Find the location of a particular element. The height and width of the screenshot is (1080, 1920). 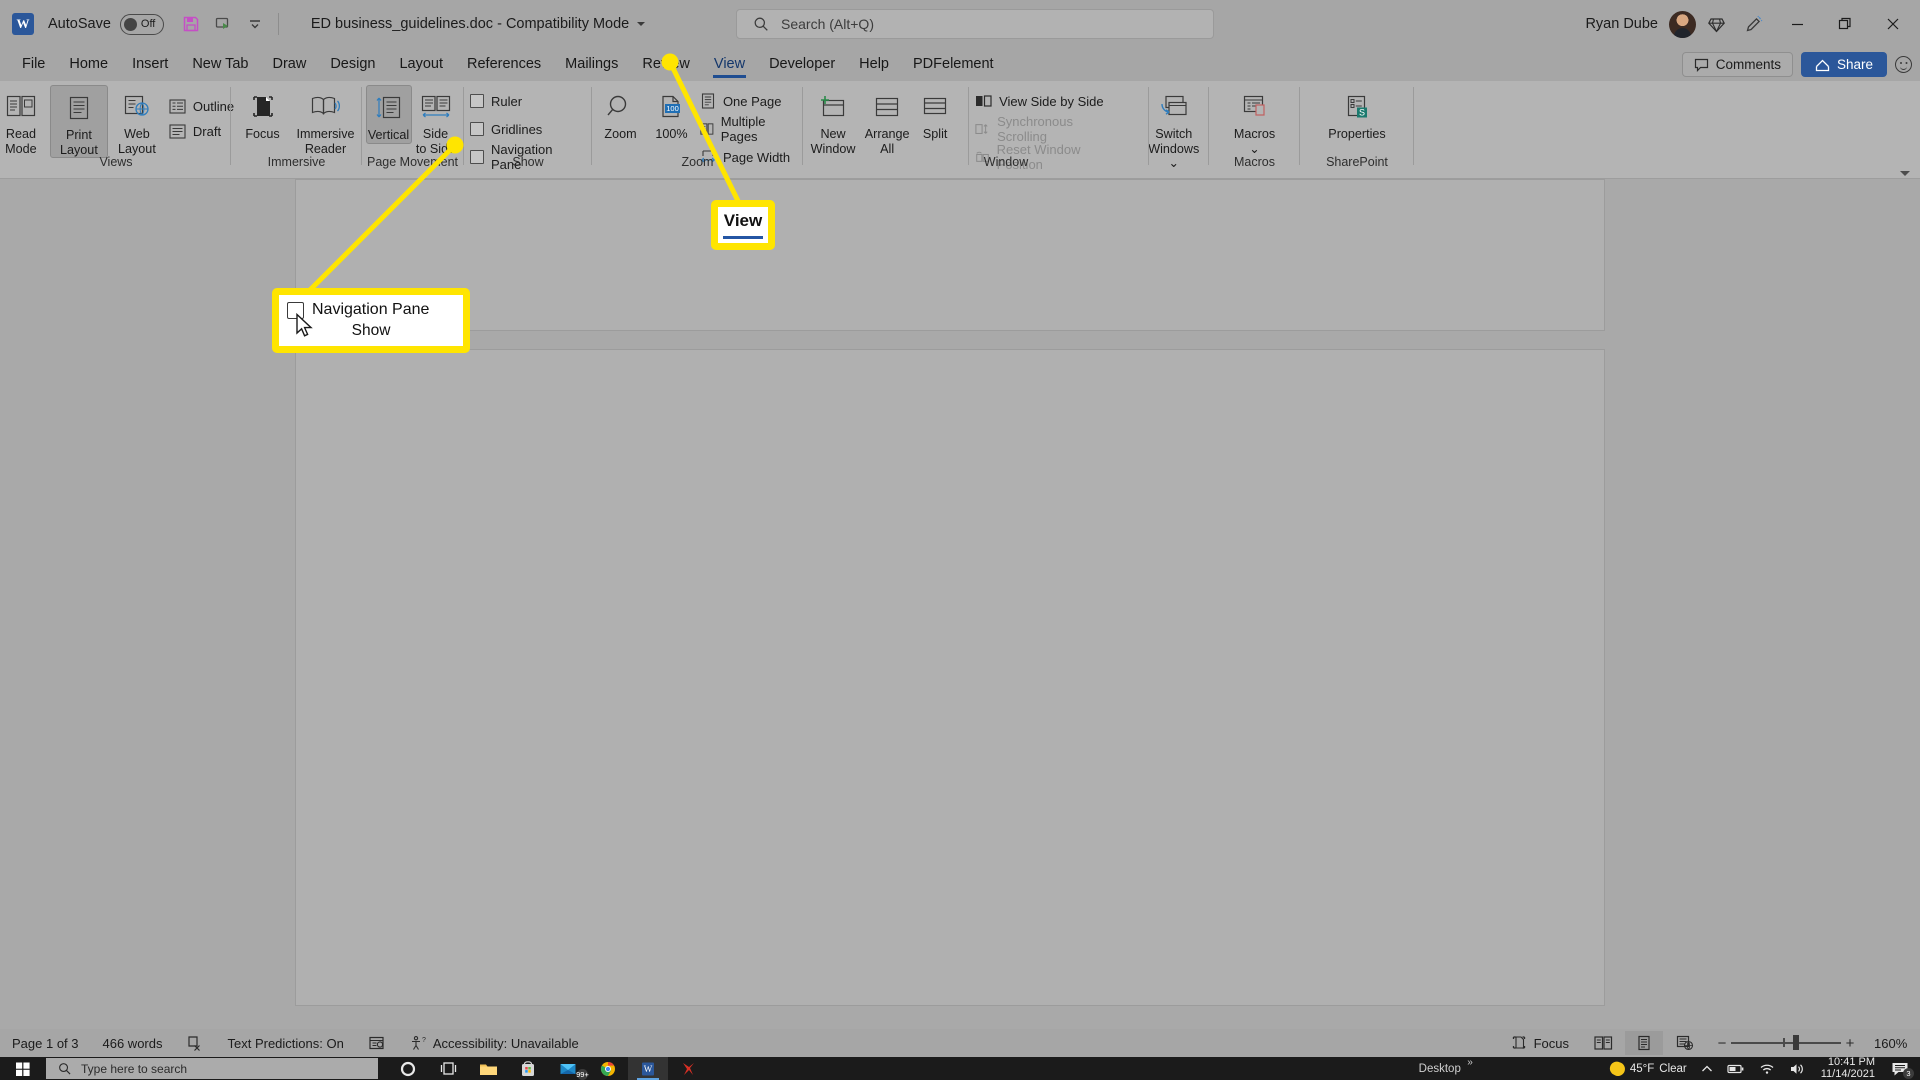

feedback-smiley-icon is located at coordinates (1903, 64).